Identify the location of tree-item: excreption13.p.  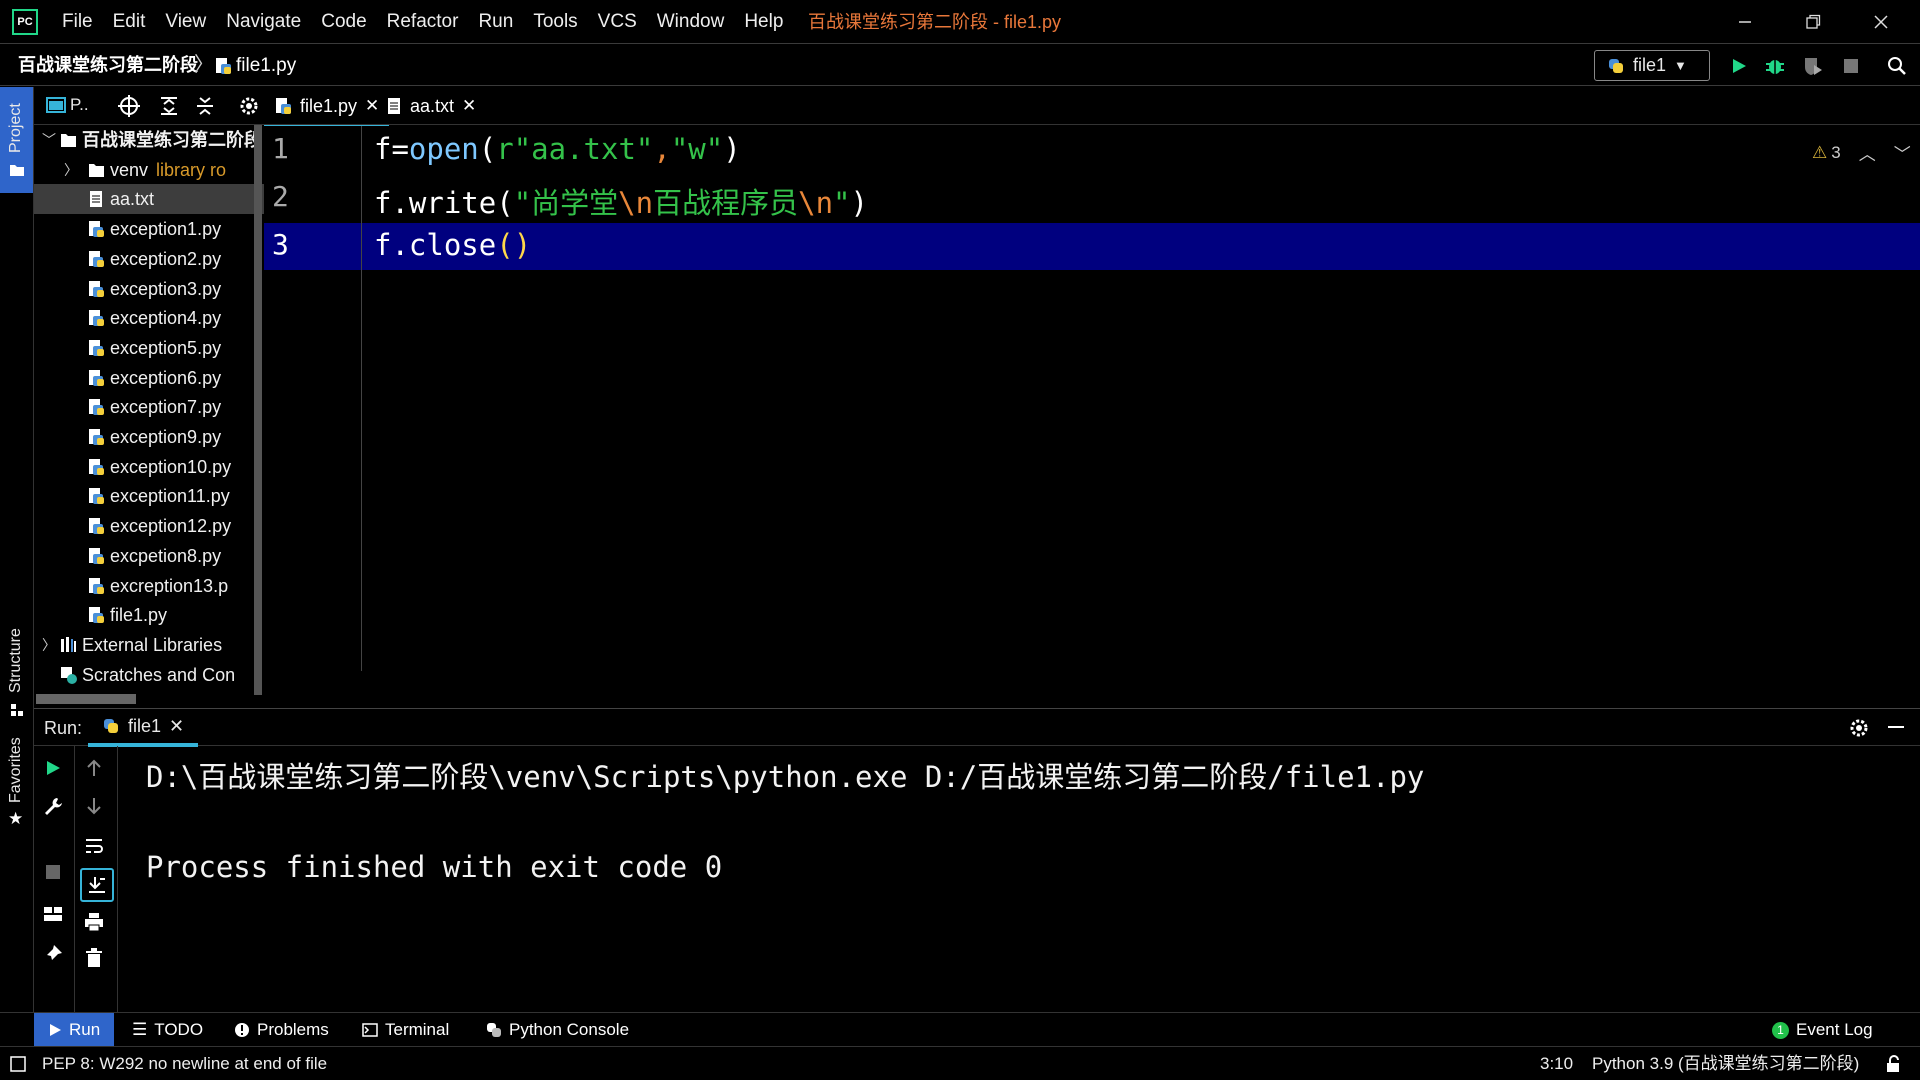
(149, 586).